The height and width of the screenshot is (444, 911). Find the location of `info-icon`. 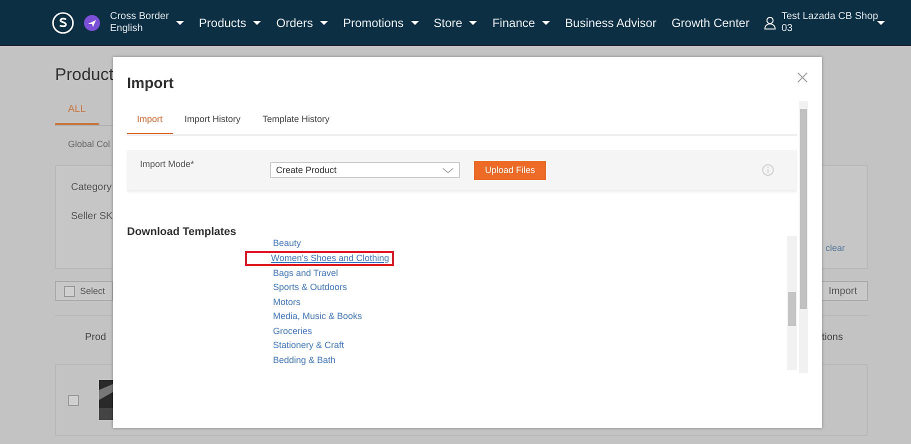

info-icon is located at coordinates (768, 170).